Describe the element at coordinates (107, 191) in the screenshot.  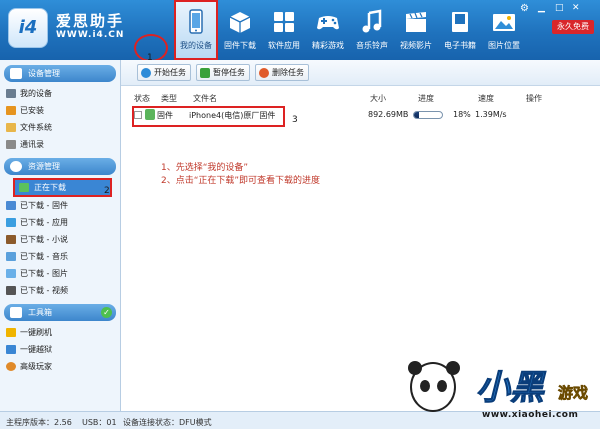
I see `annotation-marker-2: 2` at that location.